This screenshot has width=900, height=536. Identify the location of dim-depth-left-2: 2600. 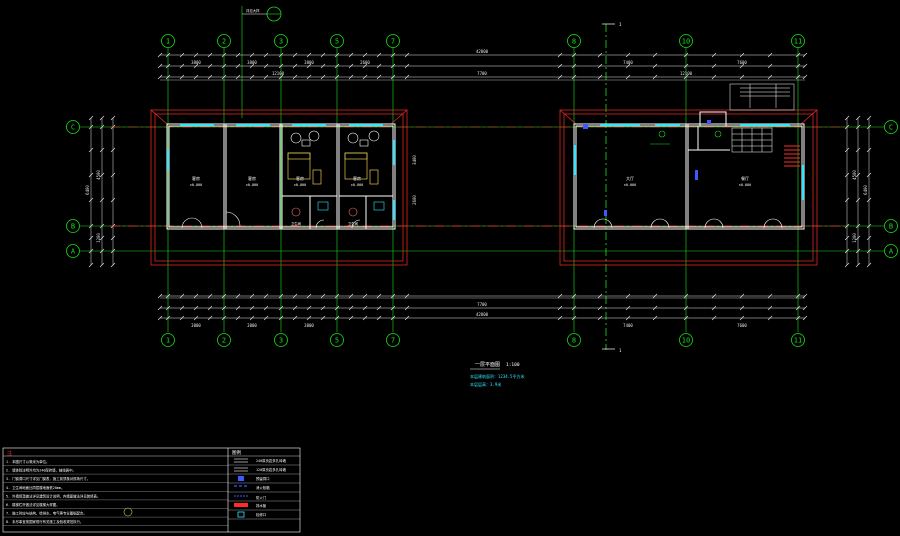
(414, 200).